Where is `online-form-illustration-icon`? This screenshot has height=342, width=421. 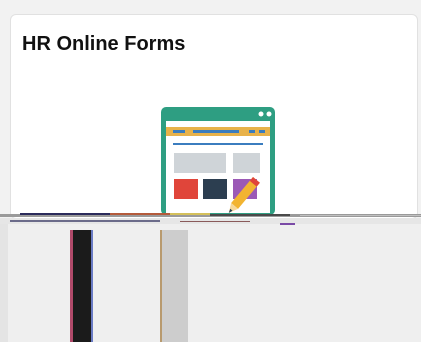 online-form-illustration-icon is located at coordinates (218, 161).